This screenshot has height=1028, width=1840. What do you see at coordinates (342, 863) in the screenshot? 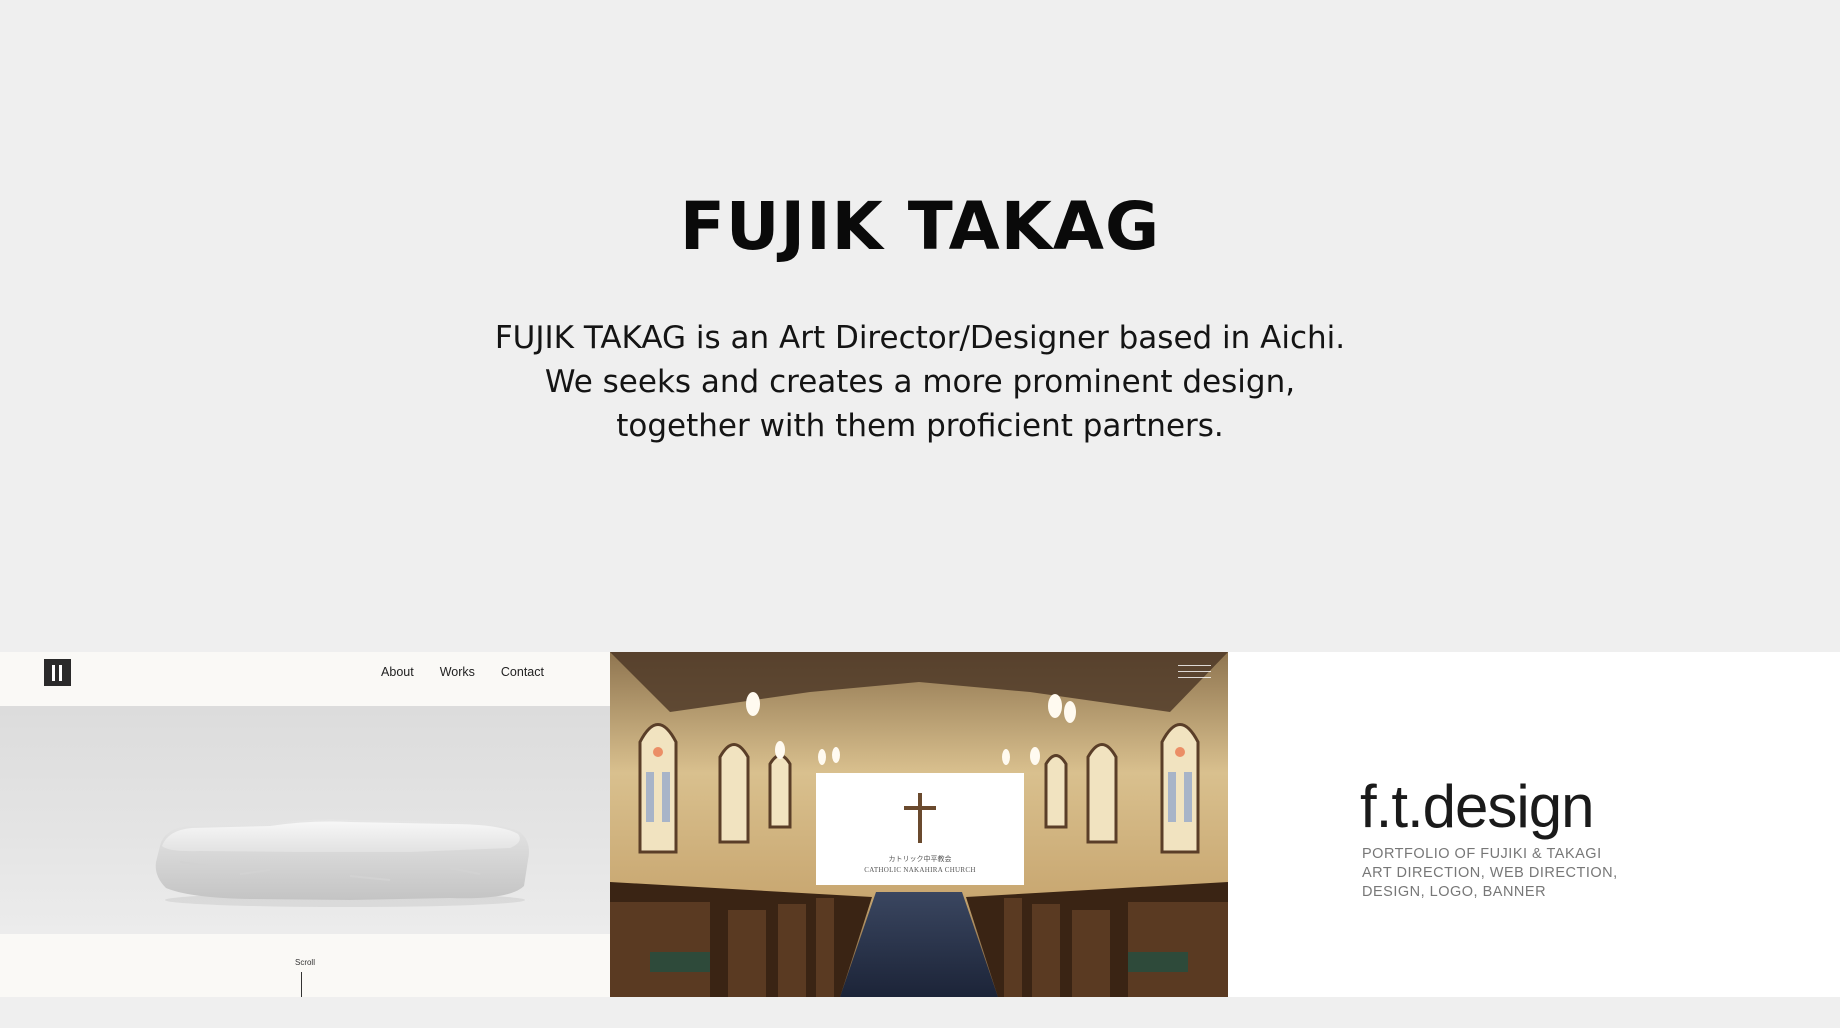
I see `stone-shape` at bounding box center [342, 863].